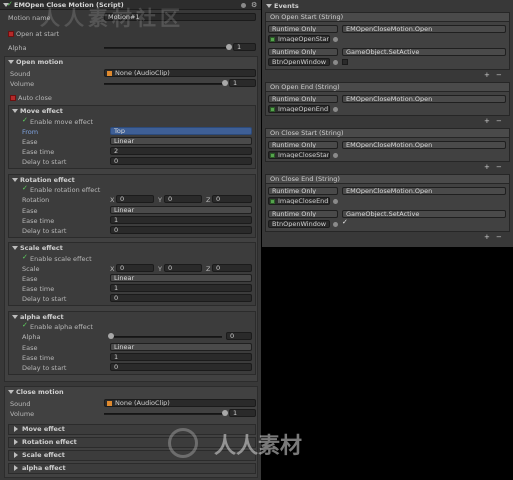 This screenshot has height=480, width=513. What do you see at coordinates (41, 111) in the screenshot?
I see `move-effect-header: Move effect` at bounding box center [41, 111].